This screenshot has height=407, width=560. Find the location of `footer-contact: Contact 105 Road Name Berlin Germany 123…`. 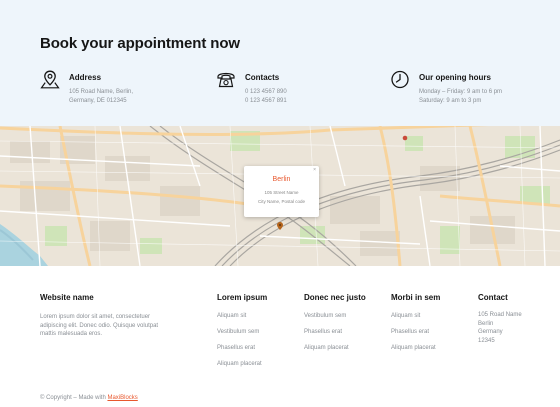

footer-contact: Contact 105 Road Name Berlin Germany 123… is located at coordinates (500, 318).